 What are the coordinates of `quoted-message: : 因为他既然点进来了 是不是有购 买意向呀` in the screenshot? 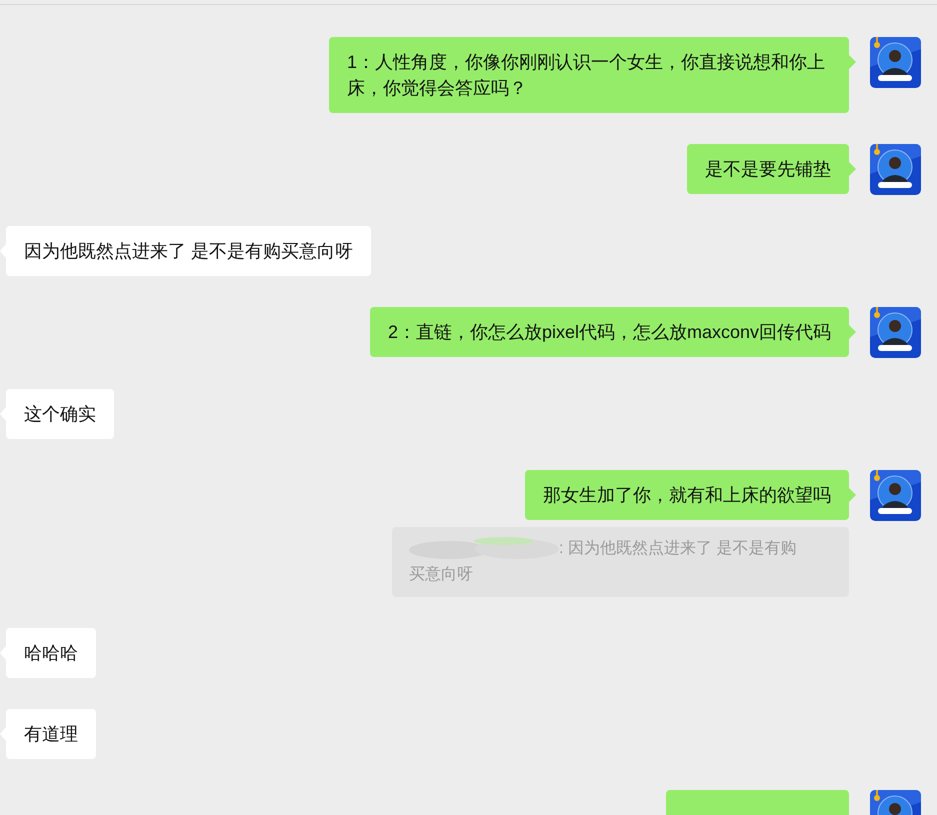 It's located at (620, 562).